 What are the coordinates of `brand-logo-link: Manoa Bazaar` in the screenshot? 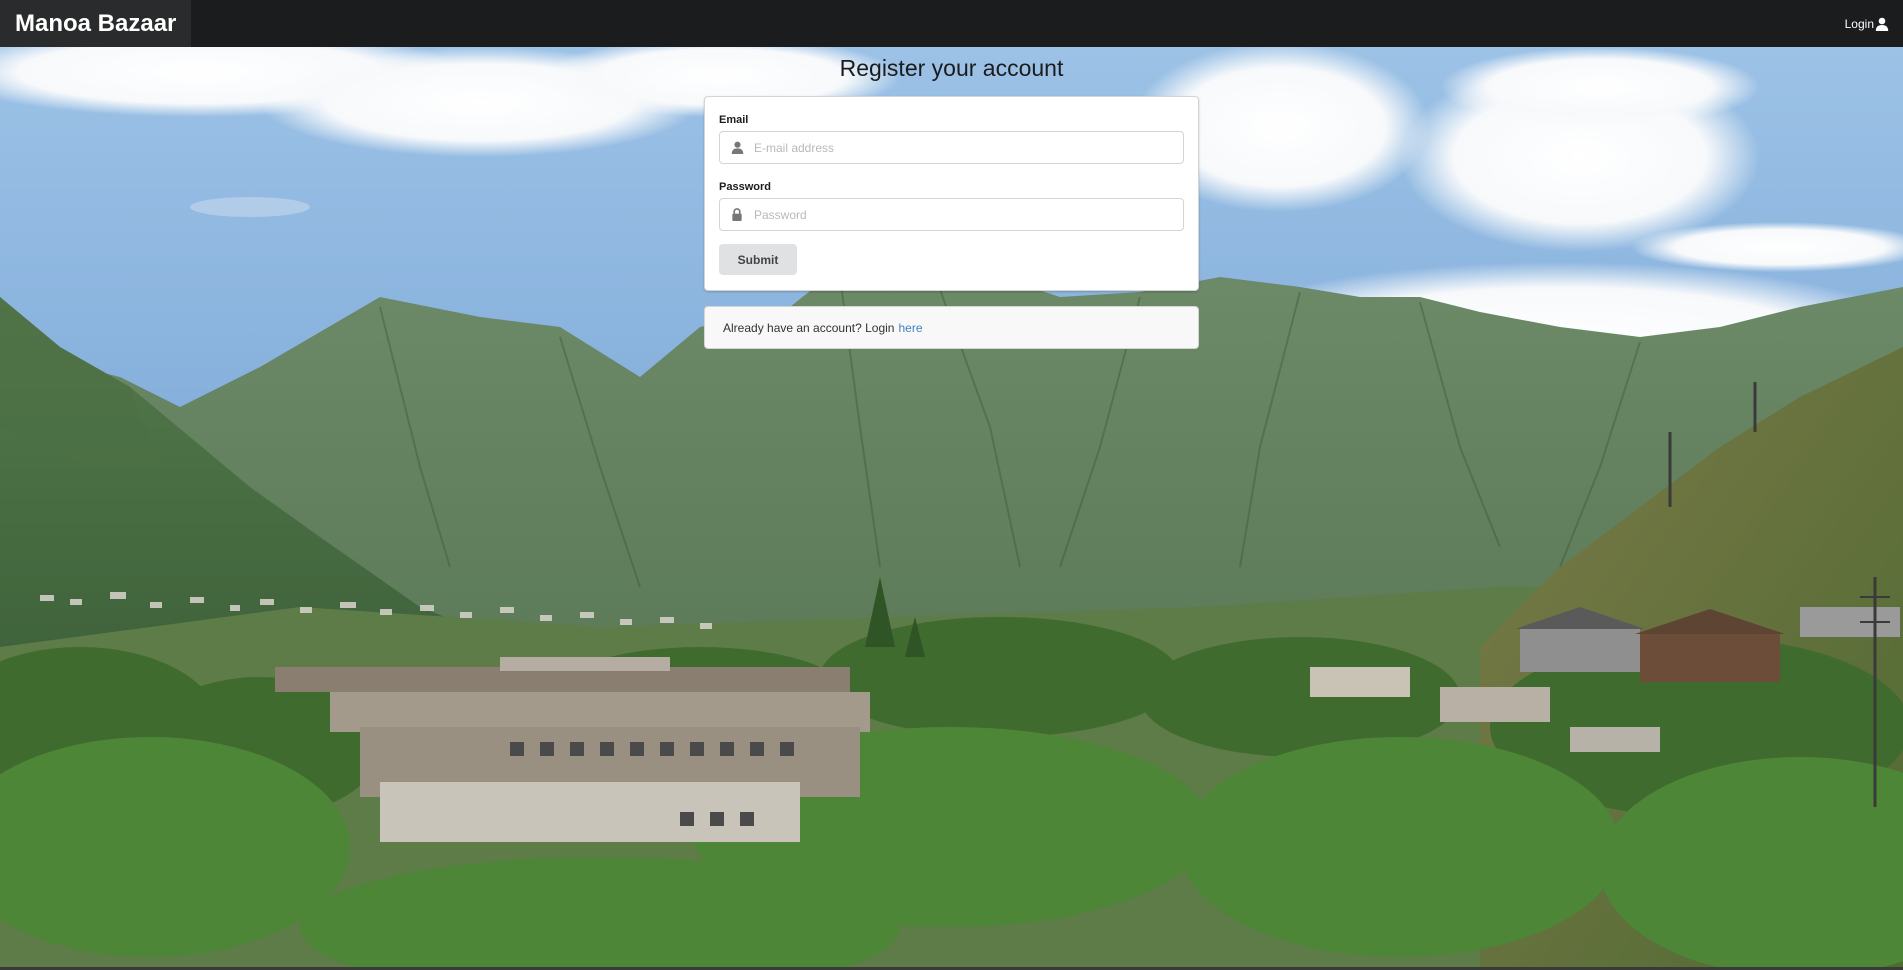 It's located at (96, 23).